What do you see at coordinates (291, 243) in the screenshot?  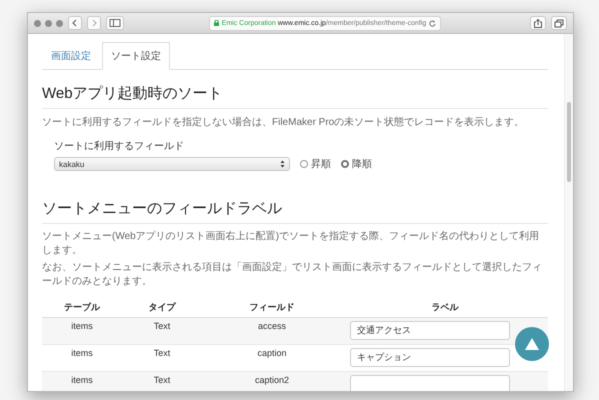 I see `description-text: ソートメニュー(Webアプリのリスト画面右上に配置)でソートを指定する際、フィールド名の代わりとして利用します。` at bounding box center [291, 243].